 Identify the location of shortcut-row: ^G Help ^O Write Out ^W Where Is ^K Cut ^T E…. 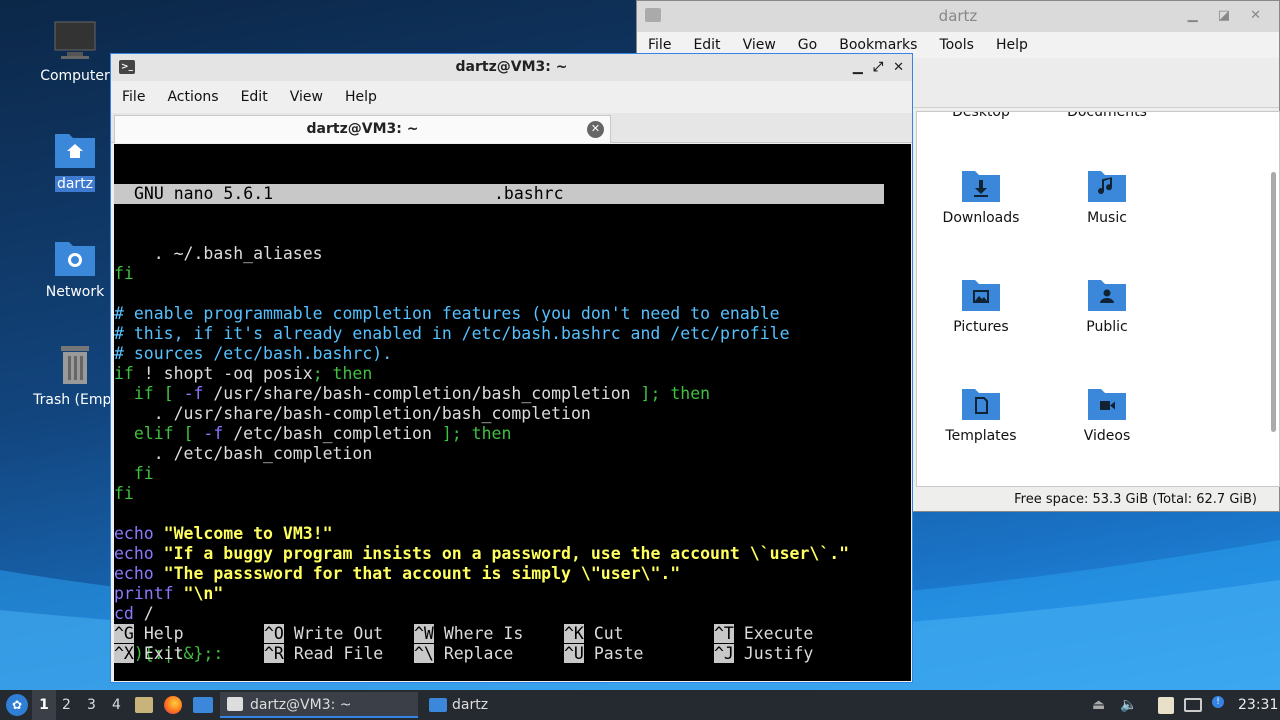
(512, 634).